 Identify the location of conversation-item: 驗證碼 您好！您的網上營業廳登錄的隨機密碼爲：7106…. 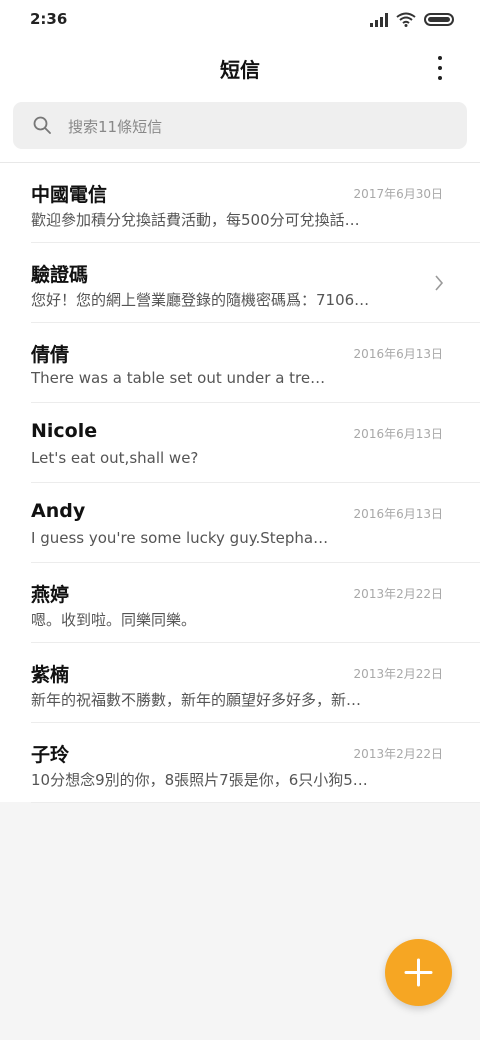
(240, 283).